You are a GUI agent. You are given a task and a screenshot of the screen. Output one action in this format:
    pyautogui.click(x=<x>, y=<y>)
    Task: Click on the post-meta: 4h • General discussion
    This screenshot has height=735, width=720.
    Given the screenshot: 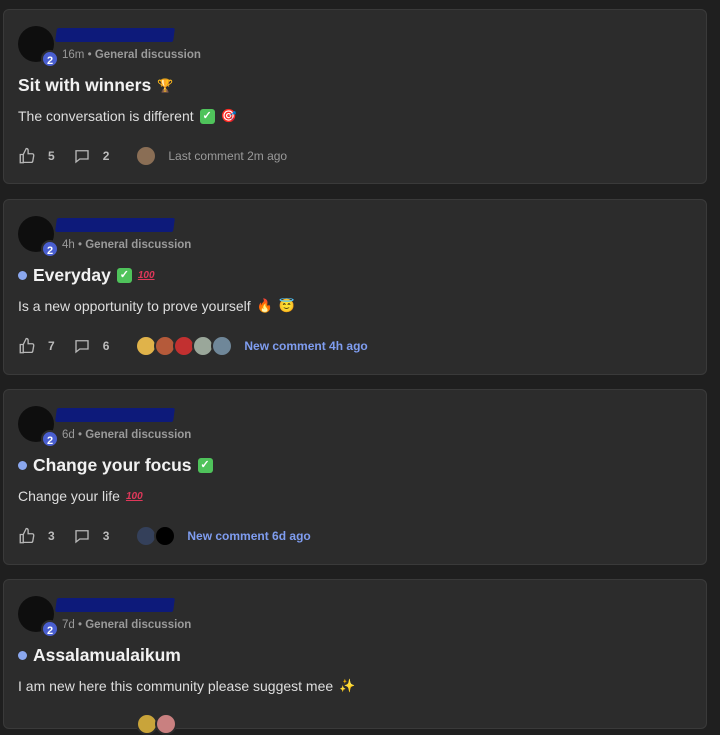 What is the action you would take?
    pyautogui.click(x=127, y=245)
    